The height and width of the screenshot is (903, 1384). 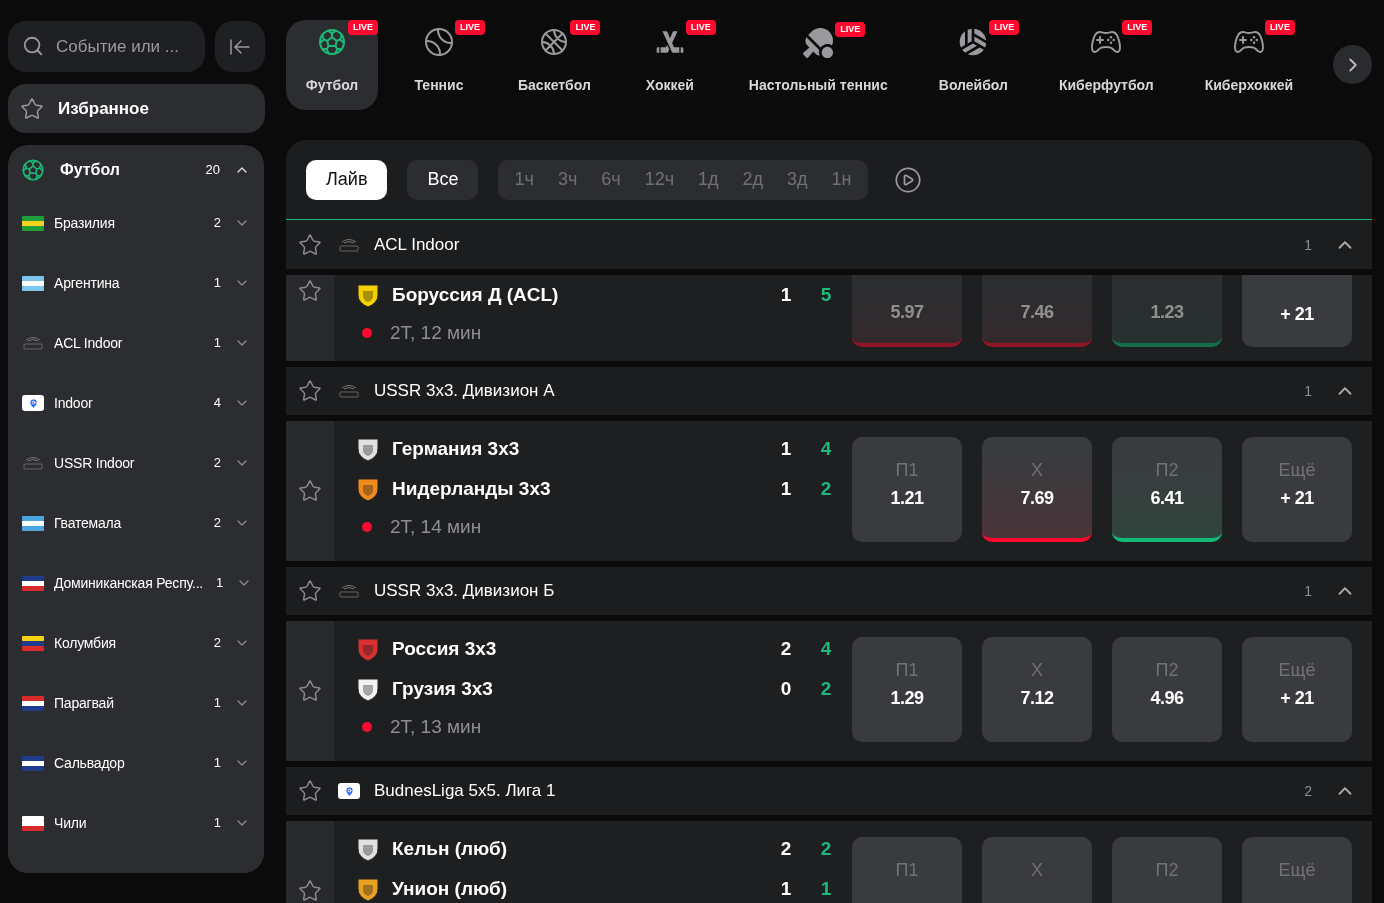 I want to click on odds-button: + 21, so click(x=1297, y=311).